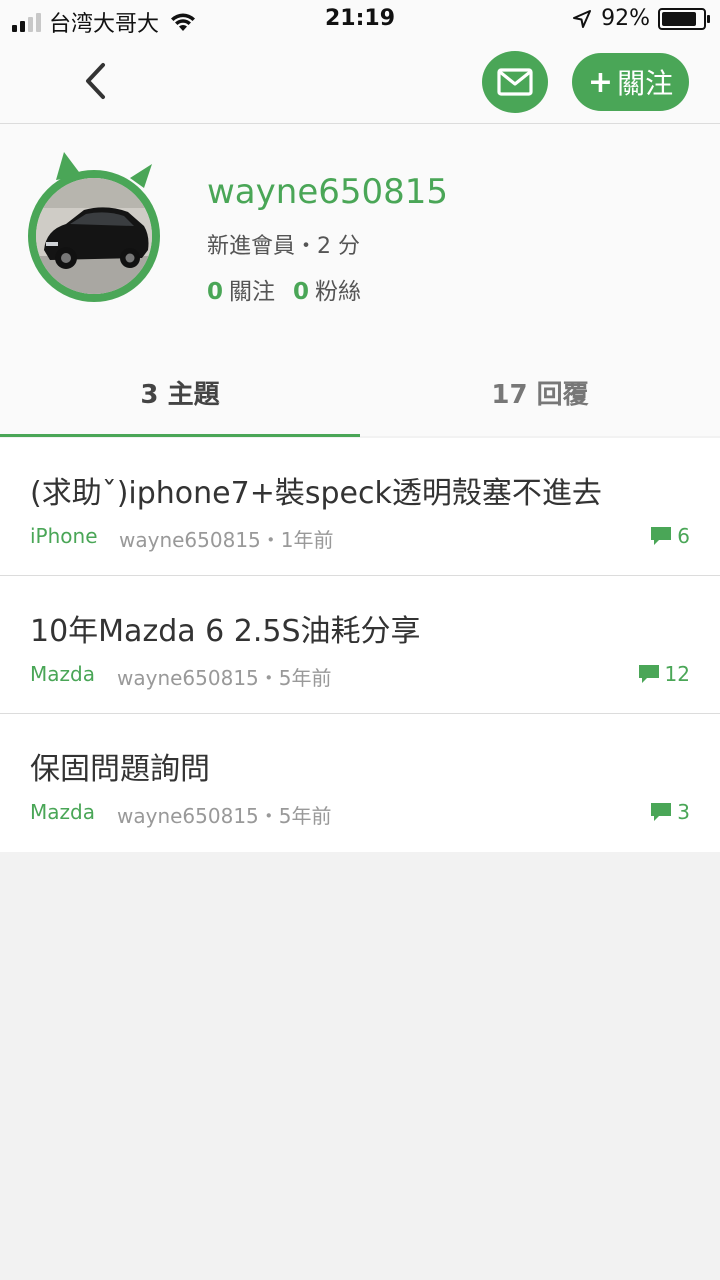  What do you see at coordinates (180, 405) in the screenshot?
I see `tab-topics: 3 主題` at bounding box center [180, 405].